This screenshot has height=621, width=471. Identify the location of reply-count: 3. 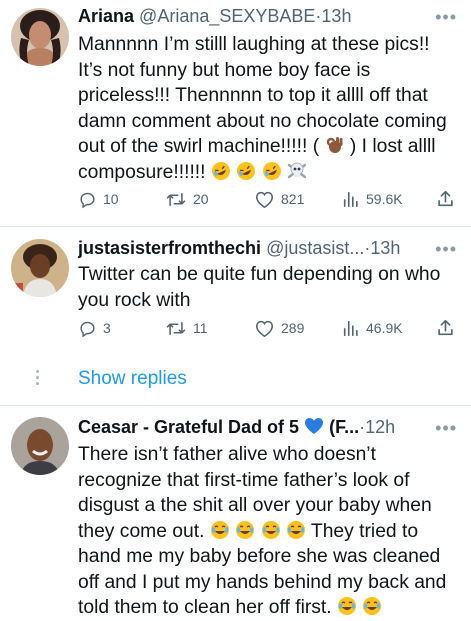
(107, 328).